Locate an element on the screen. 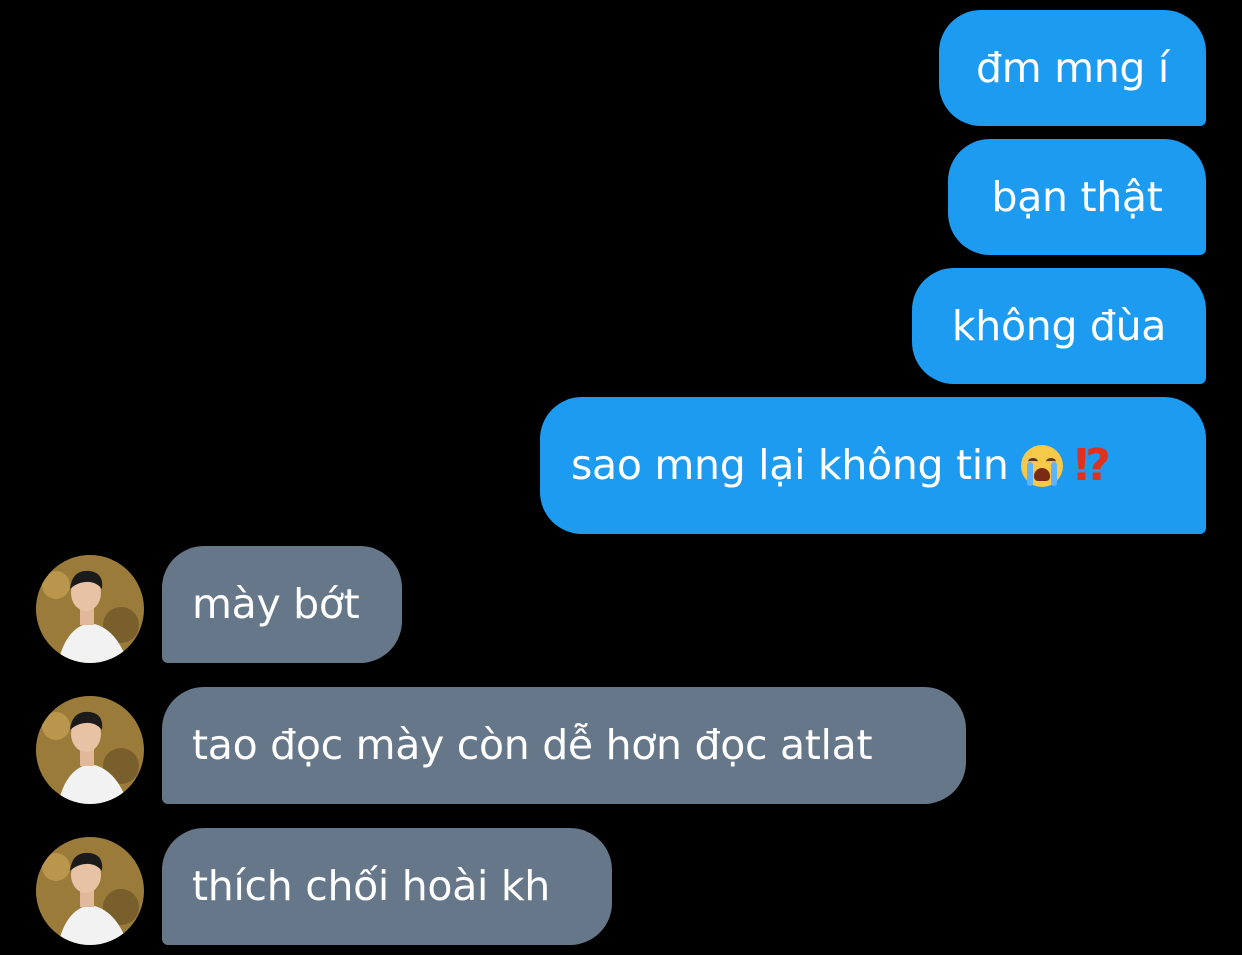 Image resolution: width=1242 pixels, height=955 pixels. exclamation-question-mark-icon: ⁉ is located at coordinates (1093, 465).